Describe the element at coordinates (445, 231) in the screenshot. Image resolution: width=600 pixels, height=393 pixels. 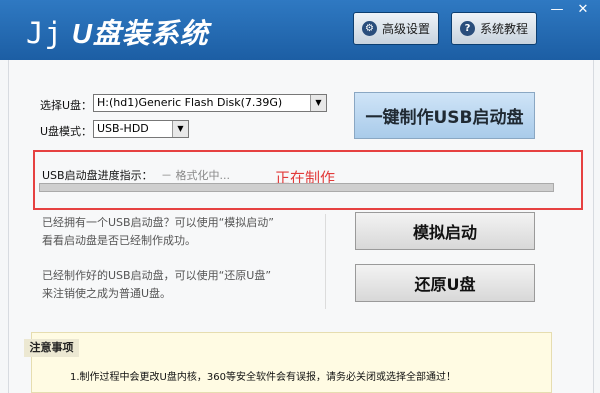
I see `simulate-boot-button: 模拟启动` at that location.